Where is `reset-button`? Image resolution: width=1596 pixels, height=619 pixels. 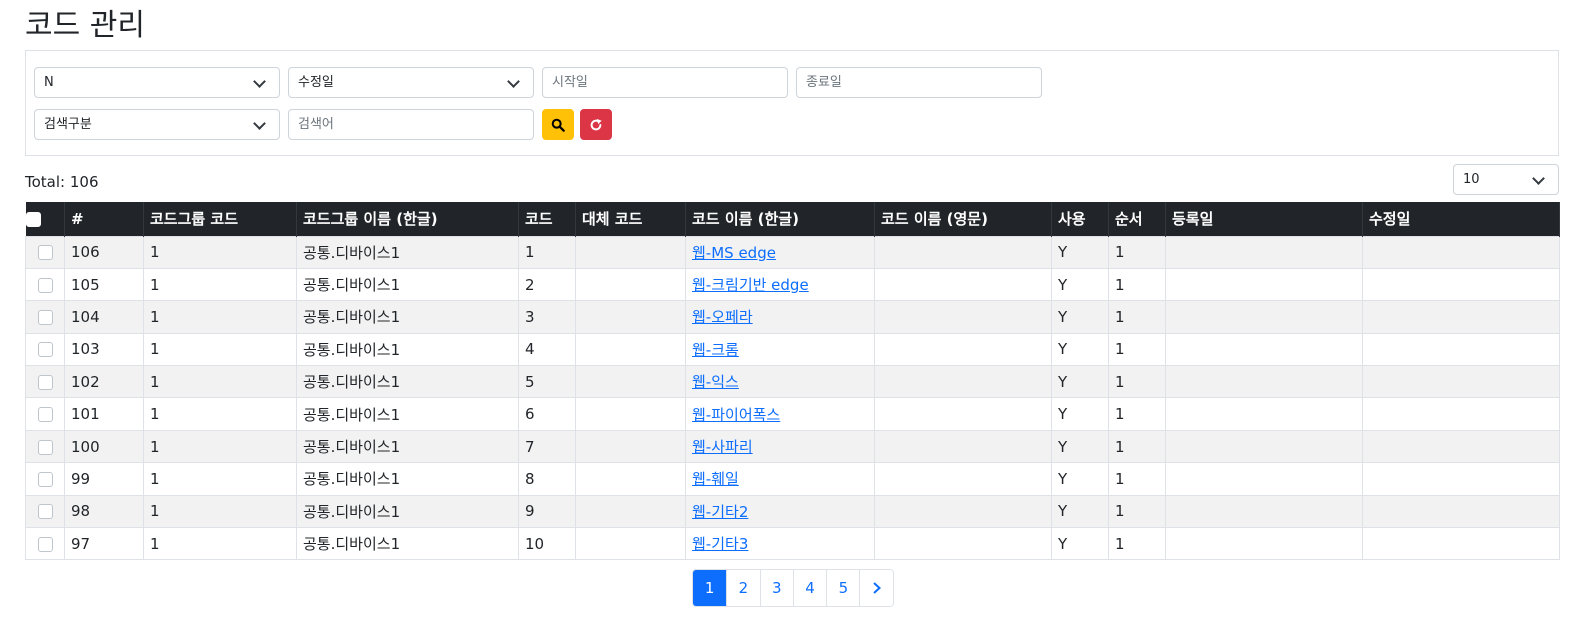
reset-button is located at coordinates (596, 124).